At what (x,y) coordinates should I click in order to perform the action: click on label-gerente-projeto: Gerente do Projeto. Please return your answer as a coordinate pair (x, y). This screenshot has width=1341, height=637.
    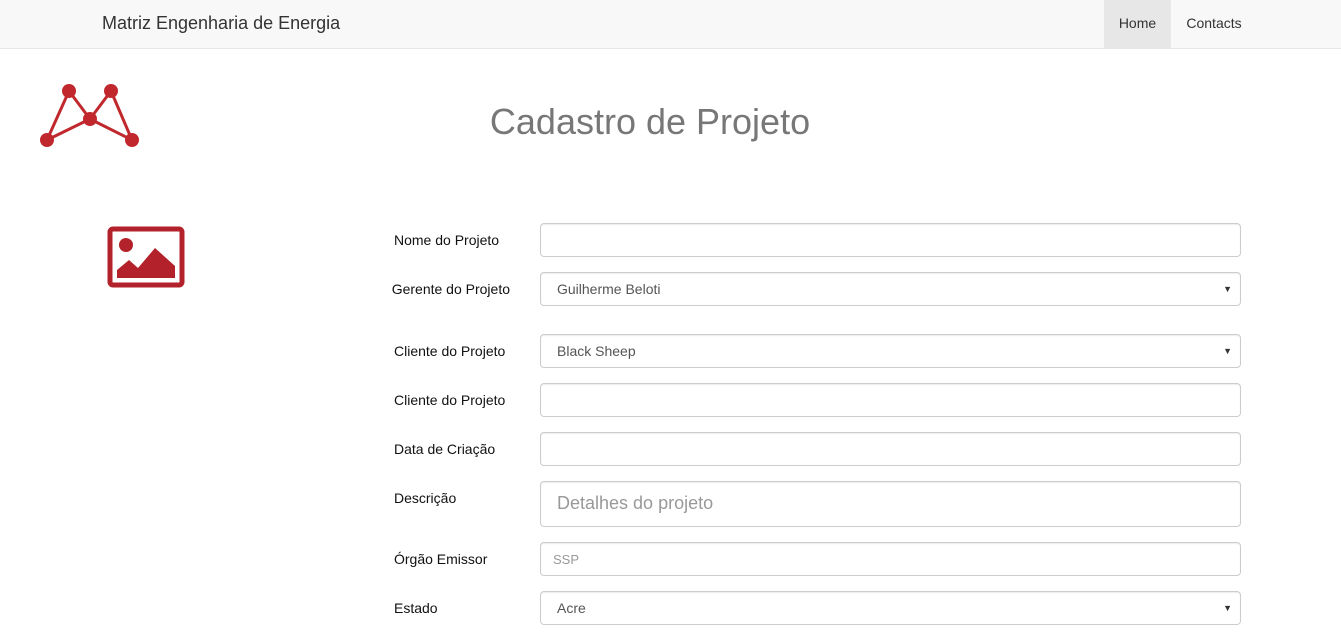
    Looking at the image, I should click on (450, 289).